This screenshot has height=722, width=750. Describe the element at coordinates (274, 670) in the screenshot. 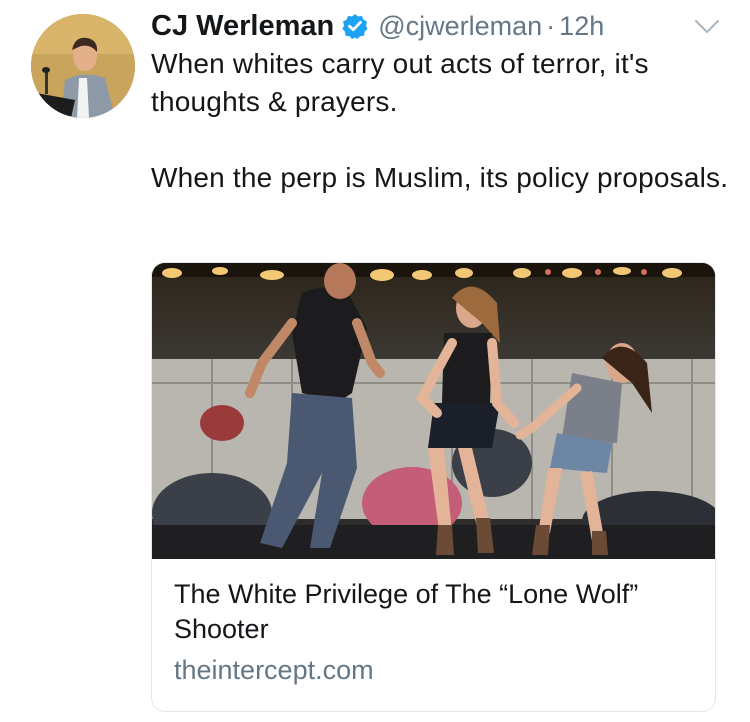

I see `link-card-domain: theintercept.com` at that location.